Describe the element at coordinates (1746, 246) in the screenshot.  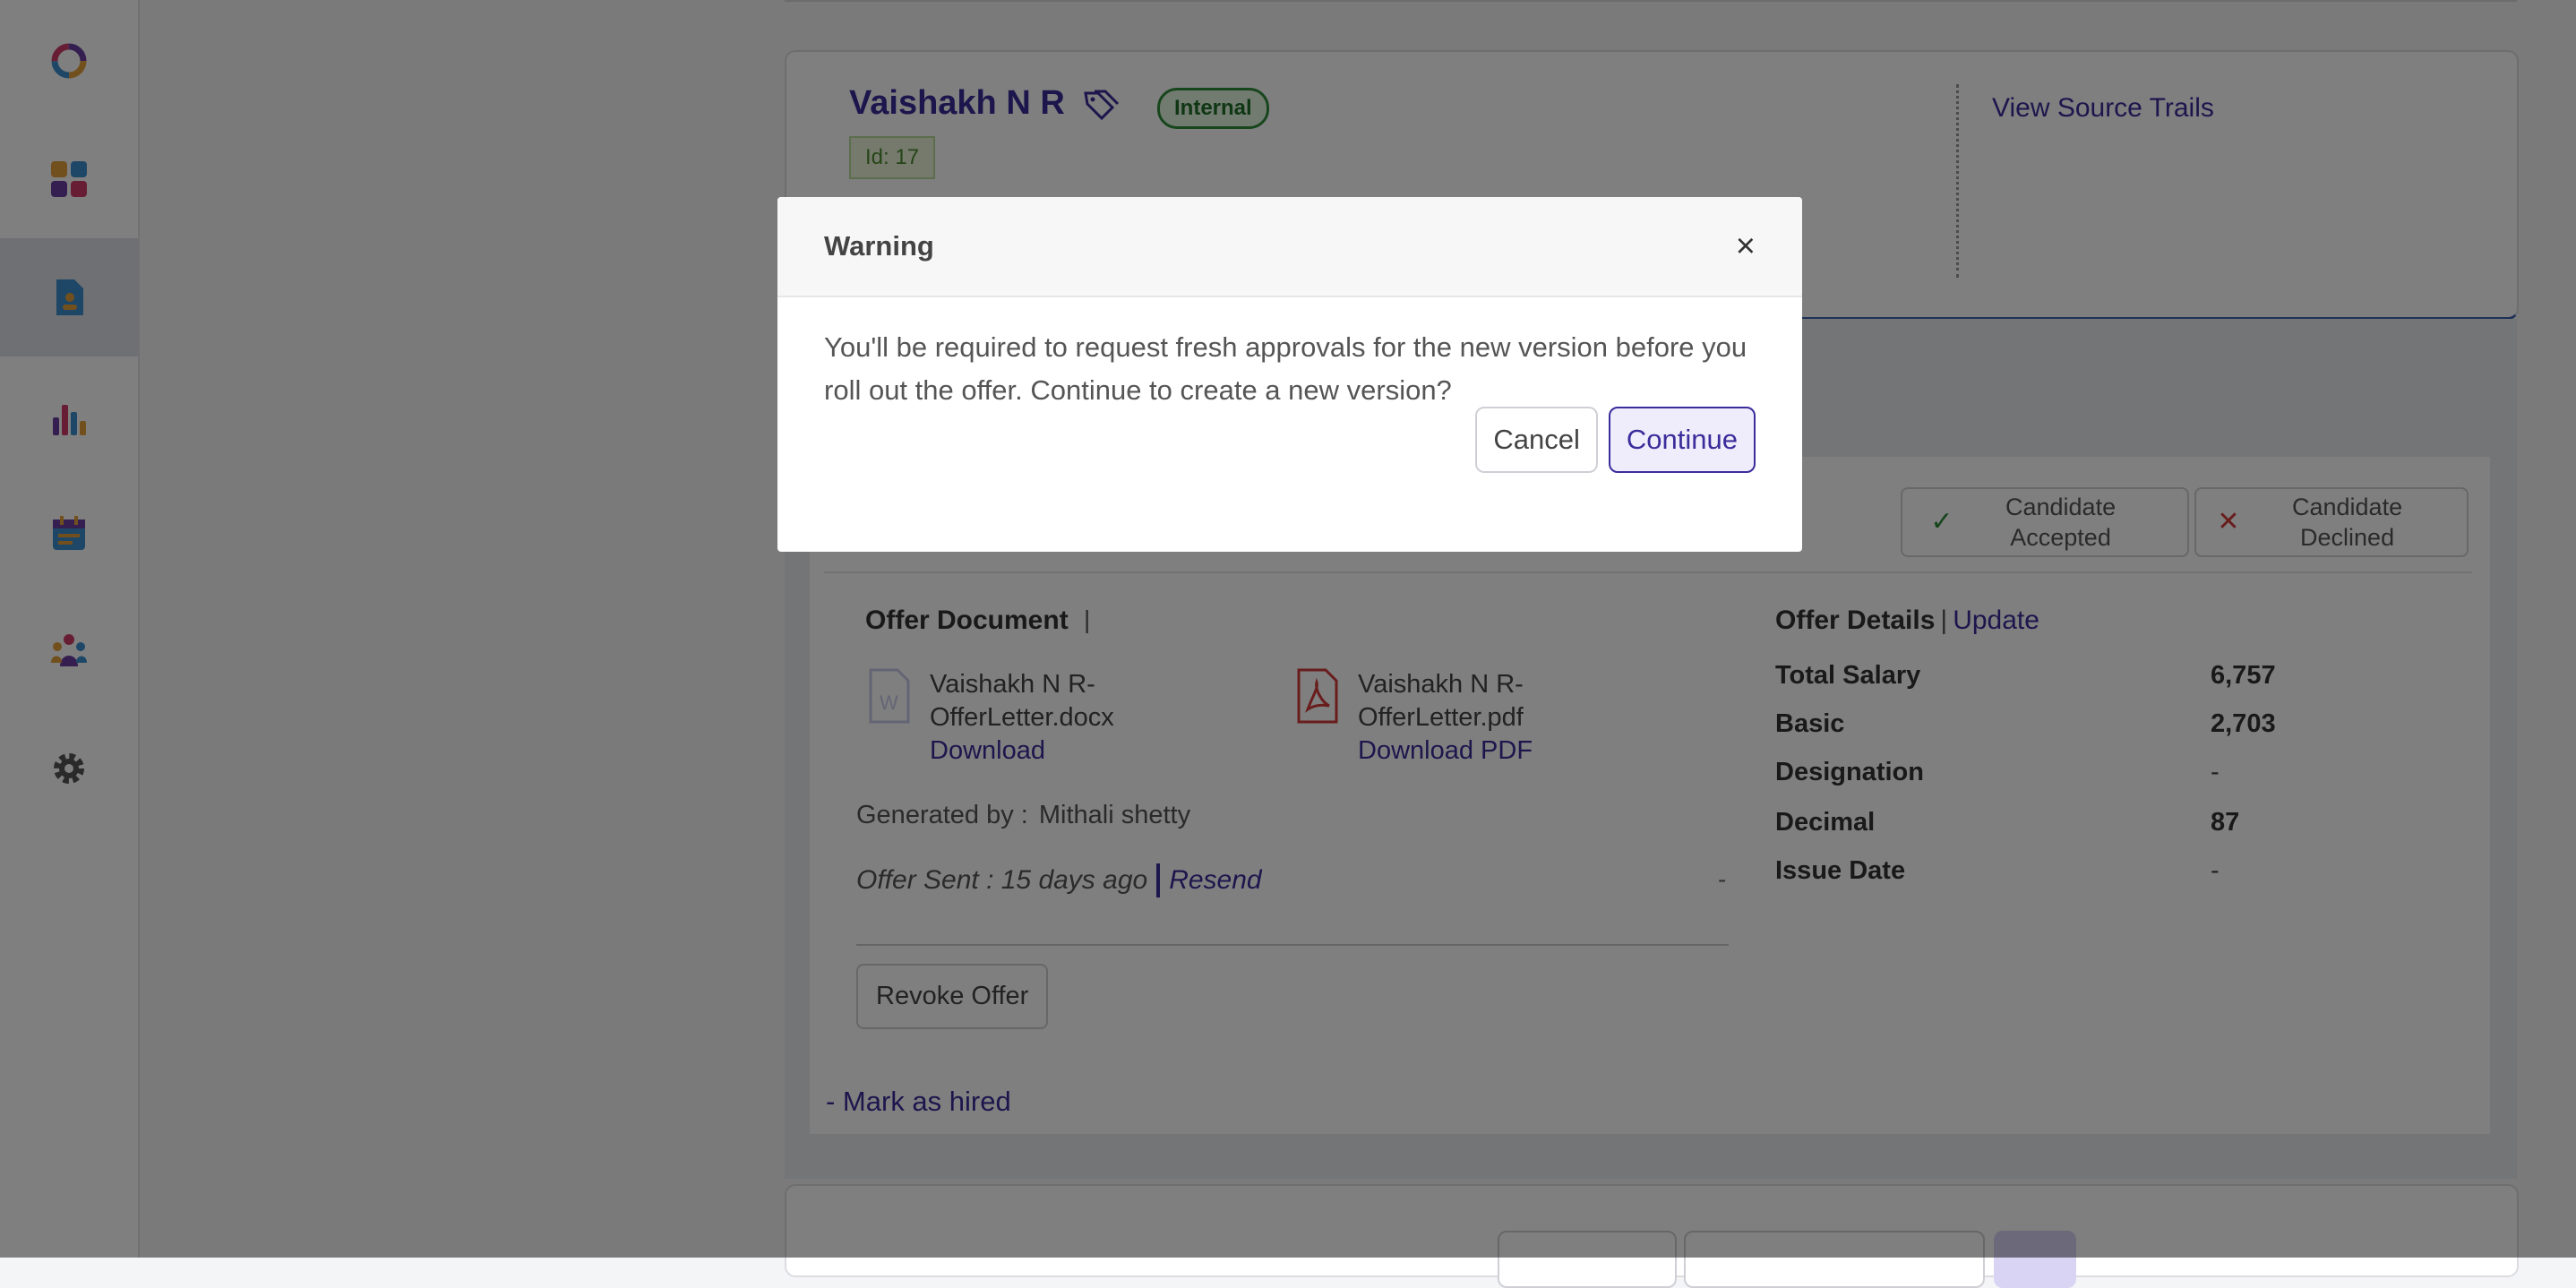
I see `close-icon: ×` at that location.